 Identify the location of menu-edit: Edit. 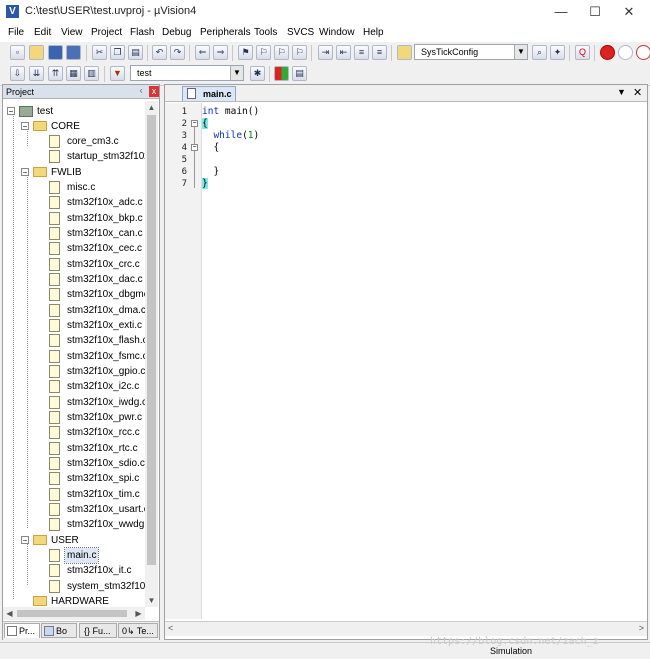
(42, 32).